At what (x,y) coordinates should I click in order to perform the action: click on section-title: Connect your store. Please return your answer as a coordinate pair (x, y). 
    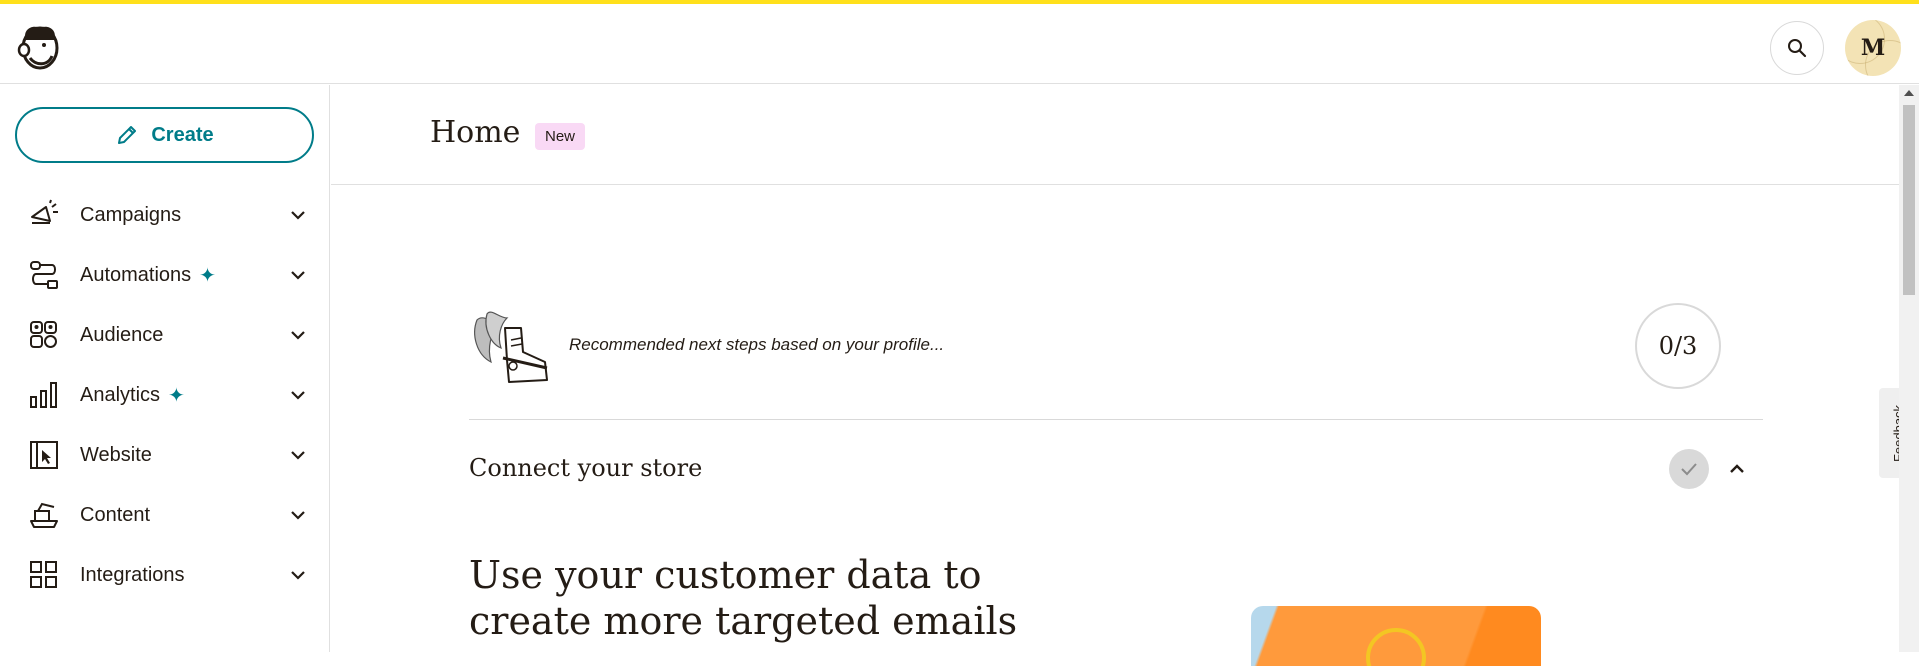
    Looking at the image, I should click on (586, 468).